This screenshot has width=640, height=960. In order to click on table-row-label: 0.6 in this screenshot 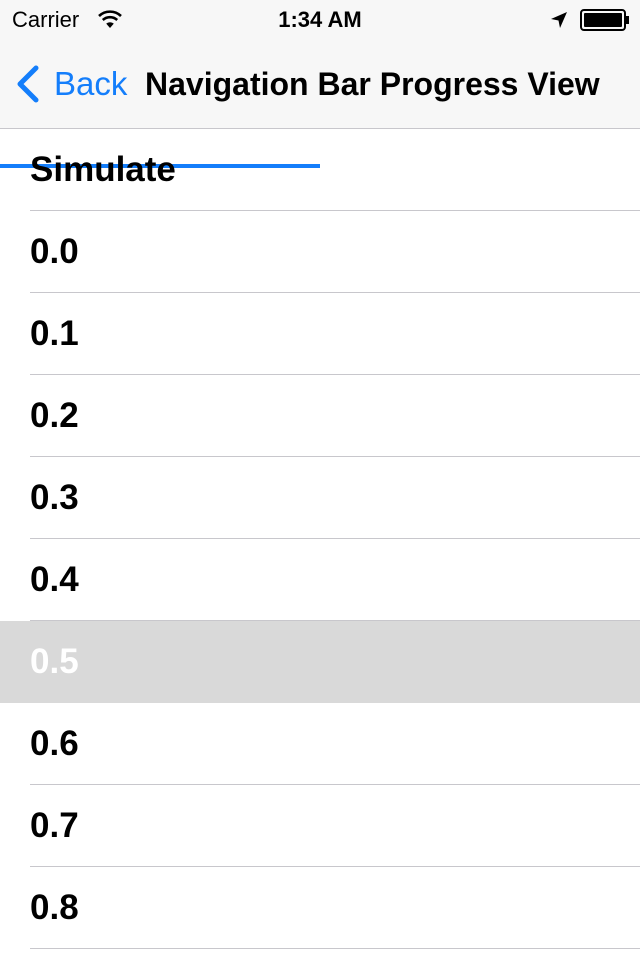, I will do `click(54, 743)`.